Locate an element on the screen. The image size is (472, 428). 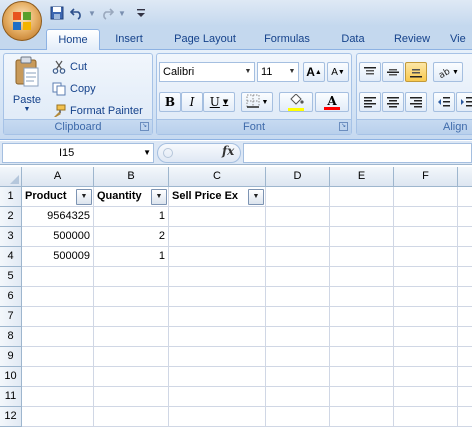
tab-review: Review is located at coordinates (412, 39).